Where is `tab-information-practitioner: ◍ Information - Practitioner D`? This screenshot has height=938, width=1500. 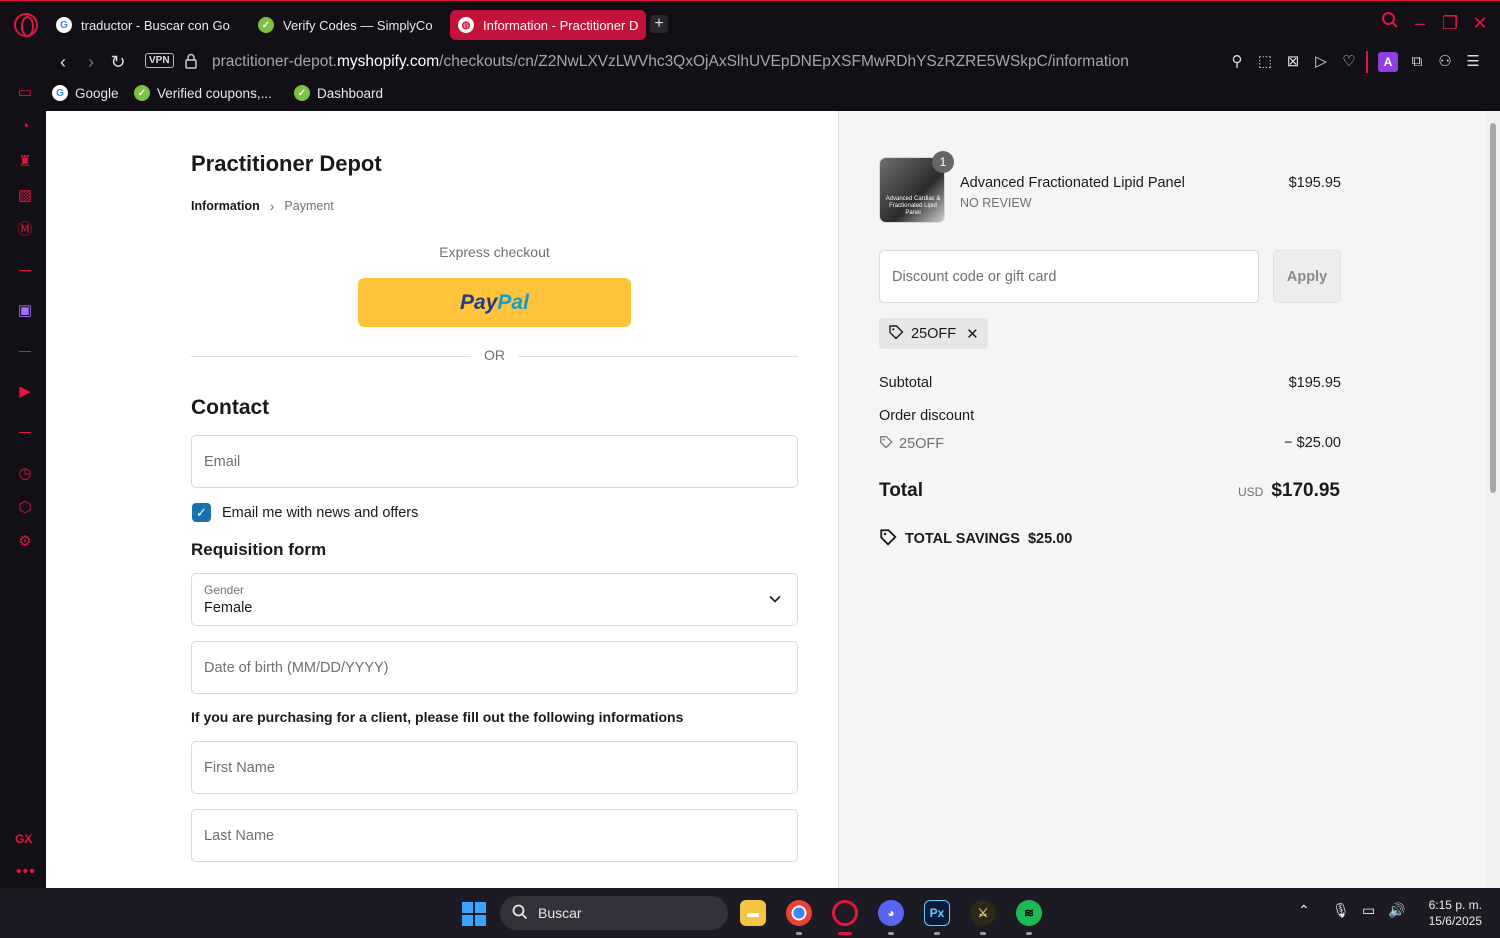 tab-information-practitioner: ◍ Information - Practitioner D is located at coordinates (548, 25).